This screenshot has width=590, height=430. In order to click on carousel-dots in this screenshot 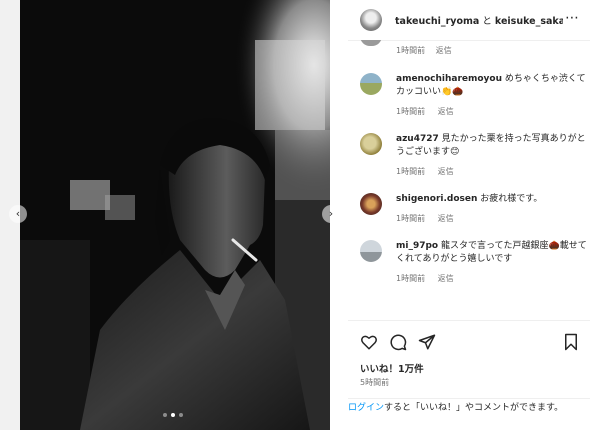, I will do `click(173, 415)`.